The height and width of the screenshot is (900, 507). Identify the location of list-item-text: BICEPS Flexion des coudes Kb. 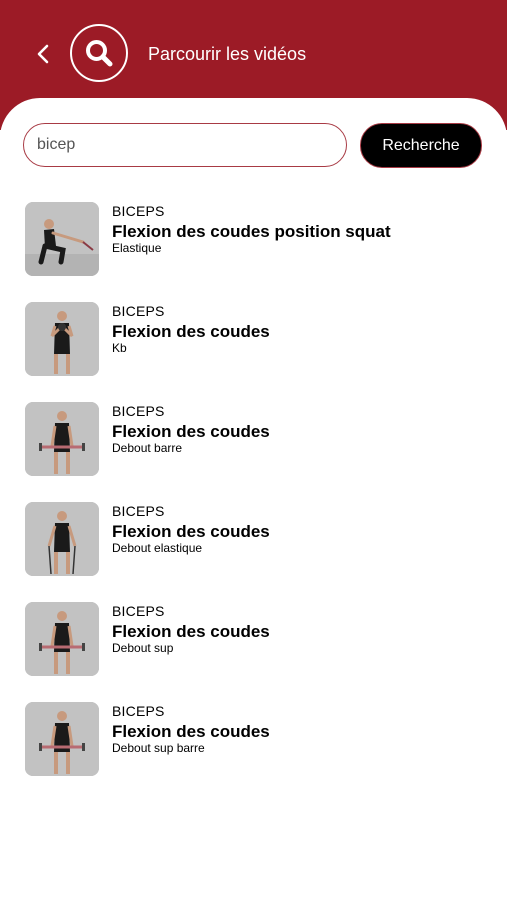
(302, 329).